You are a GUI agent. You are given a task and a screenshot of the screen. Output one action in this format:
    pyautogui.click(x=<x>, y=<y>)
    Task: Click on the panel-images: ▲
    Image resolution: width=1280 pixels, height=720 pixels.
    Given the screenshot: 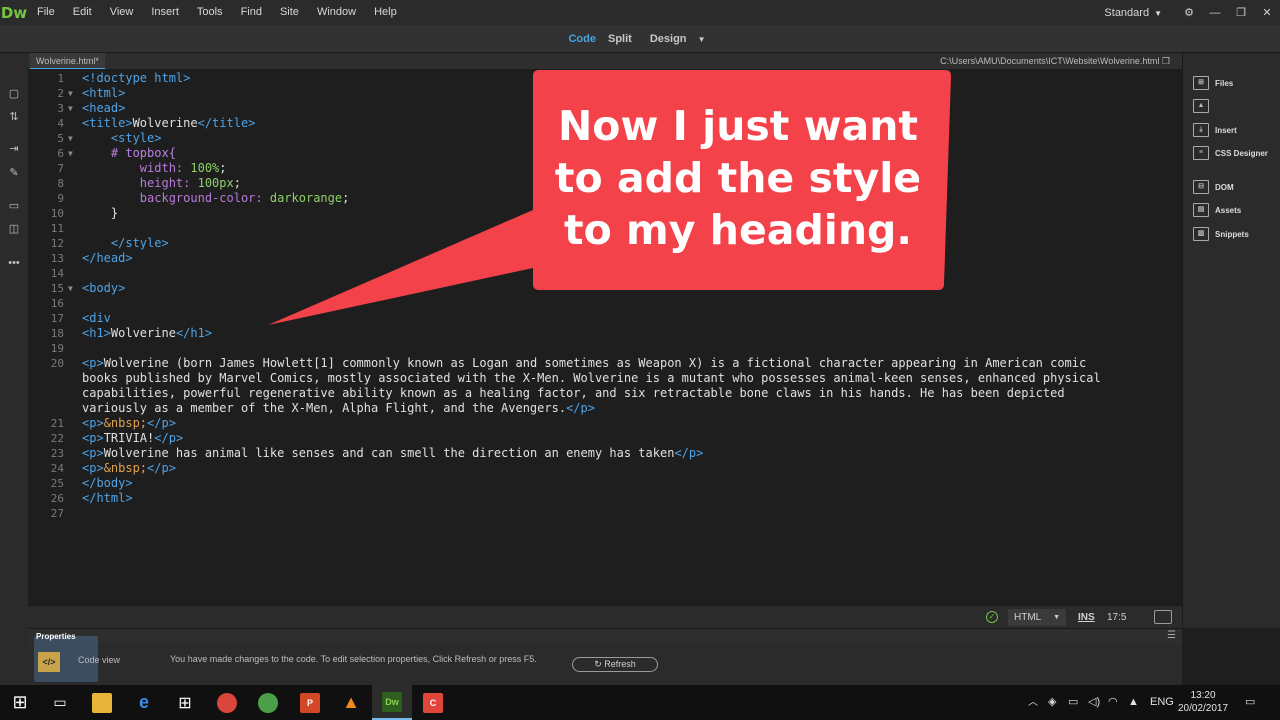 What is the action you would take?
    pyautogui.click(x=1204, y=106)
    